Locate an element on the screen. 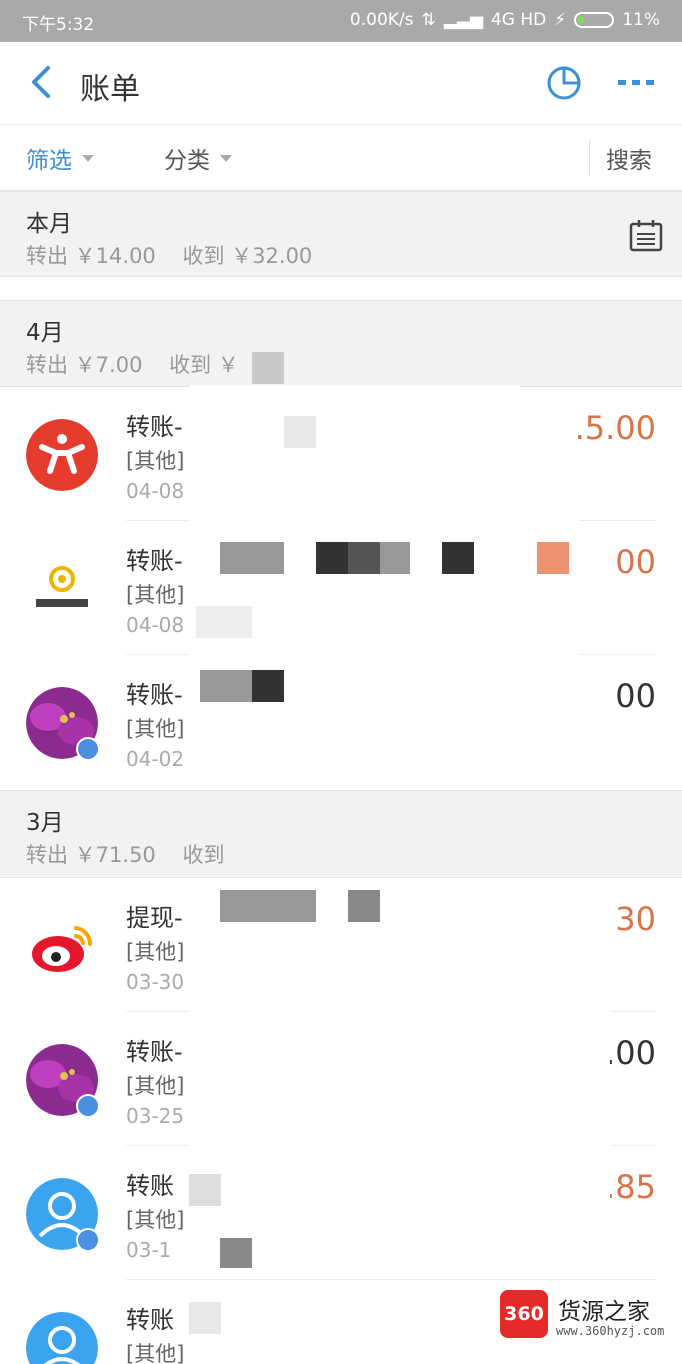  more-dots-icon is located at coordinates (636, 82).